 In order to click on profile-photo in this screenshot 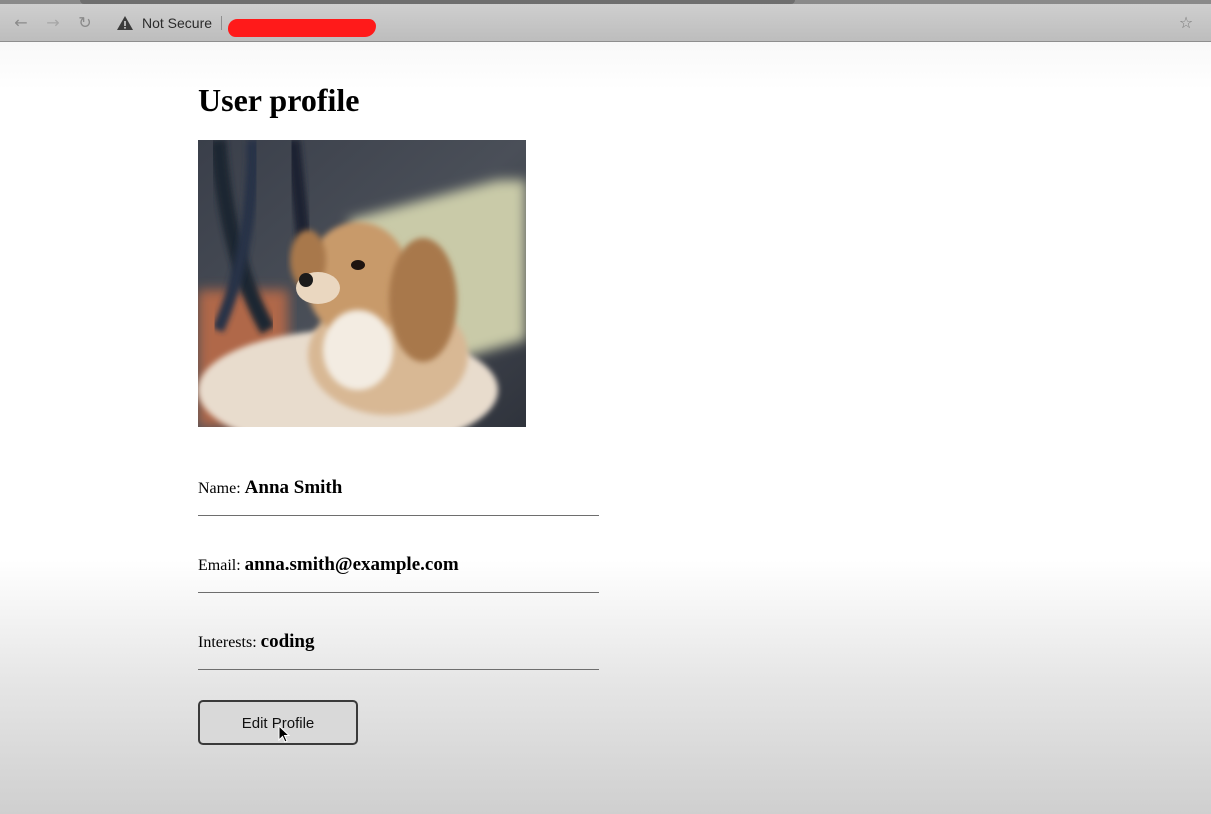, I will do `click(362, 283)`.